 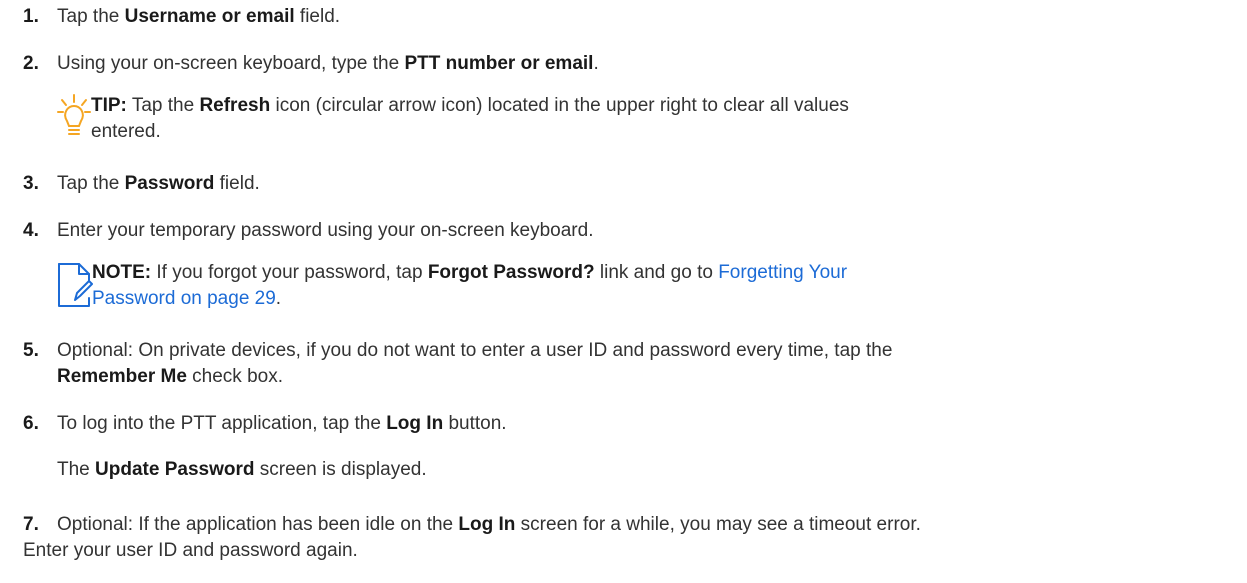 What do you see at coordinates (782, 272) in the screenshot?
I see `xref-link: Forgetting Your` at bounding box center [782, 272].